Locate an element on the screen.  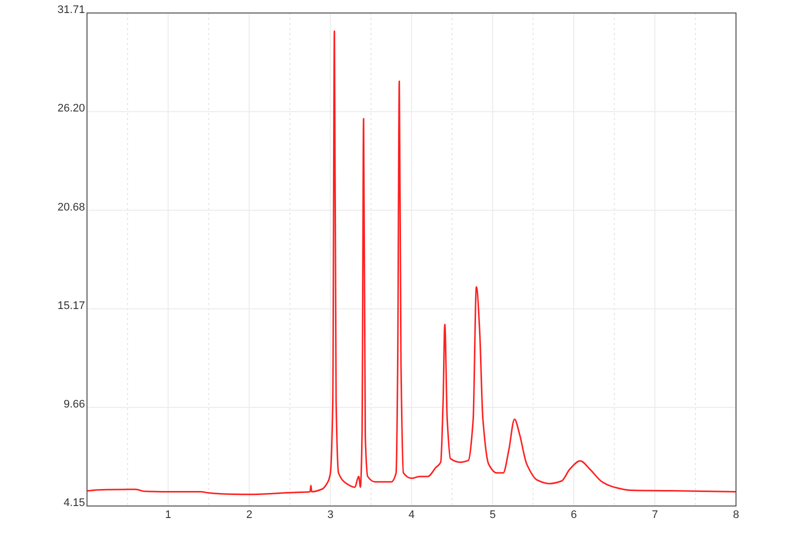
y-tick-label: 20.68 is located at coordinates (71, 207).